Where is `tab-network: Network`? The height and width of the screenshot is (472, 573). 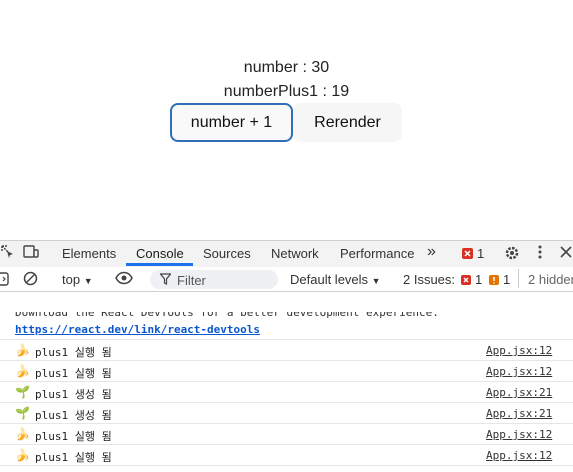
tab-network: Network is located at coordinates (295, 253).